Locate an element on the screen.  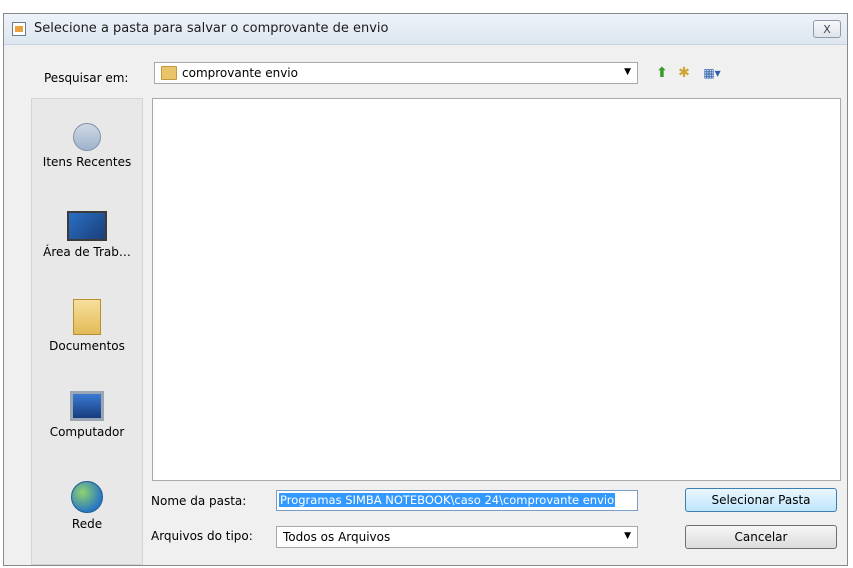
look-in-value: comprovante envio is located at coordinates (240, 73).